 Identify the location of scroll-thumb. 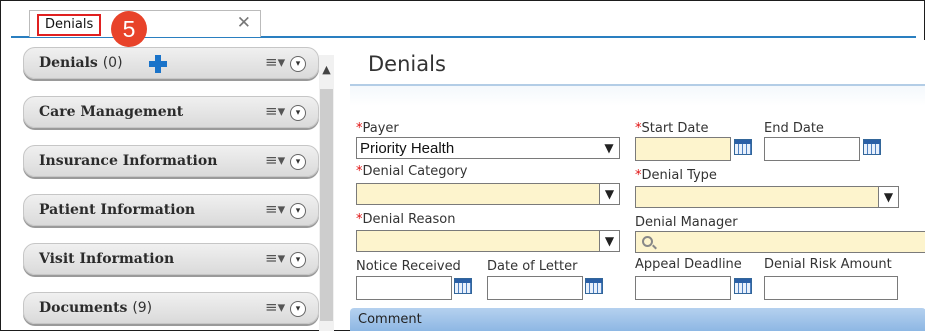
(326, 205).